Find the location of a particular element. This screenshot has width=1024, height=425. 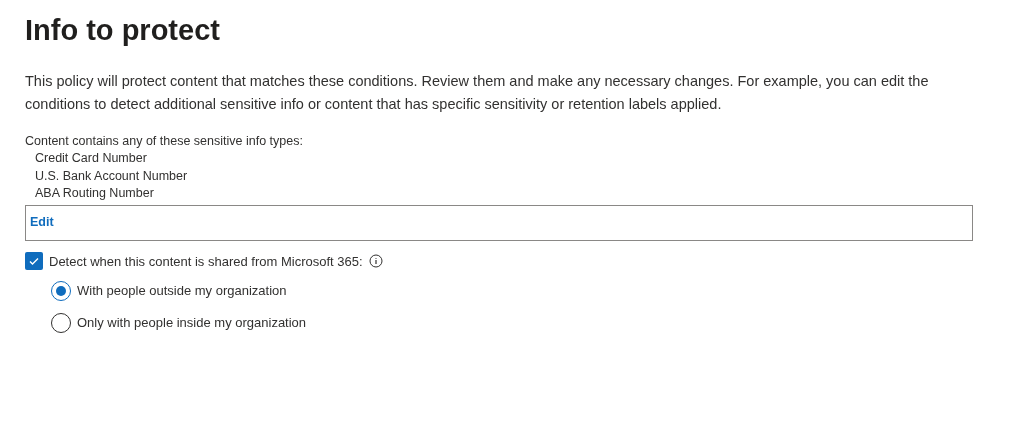

detect-label: Detect when this content is shared from Microsoft 365: is located at coordinates (206, 261).